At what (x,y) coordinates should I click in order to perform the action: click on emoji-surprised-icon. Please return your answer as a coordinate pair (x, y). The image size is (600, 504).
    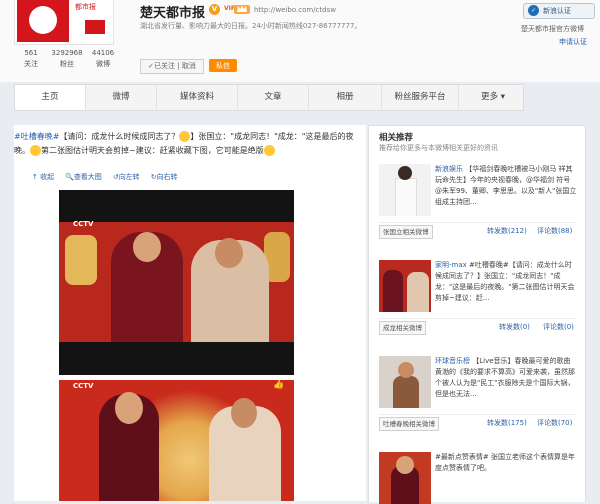
    Looking at the image, I should click on (35, 150).